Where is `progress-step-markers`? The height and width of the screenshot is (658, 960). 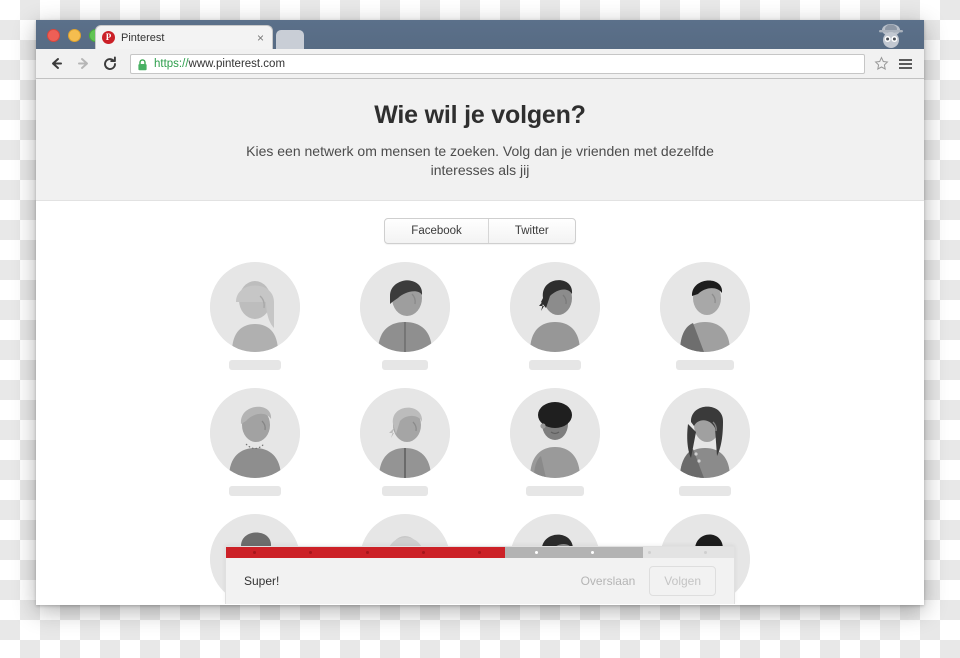
progress-step-markers is located at coordinates (480, 552).